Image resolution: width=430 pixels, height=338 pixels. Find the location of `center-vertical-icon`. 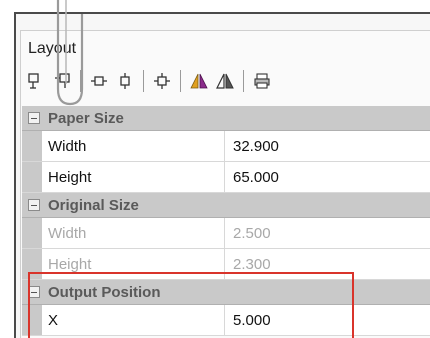

center-vertical-icon is located at coordinates (125, 81).